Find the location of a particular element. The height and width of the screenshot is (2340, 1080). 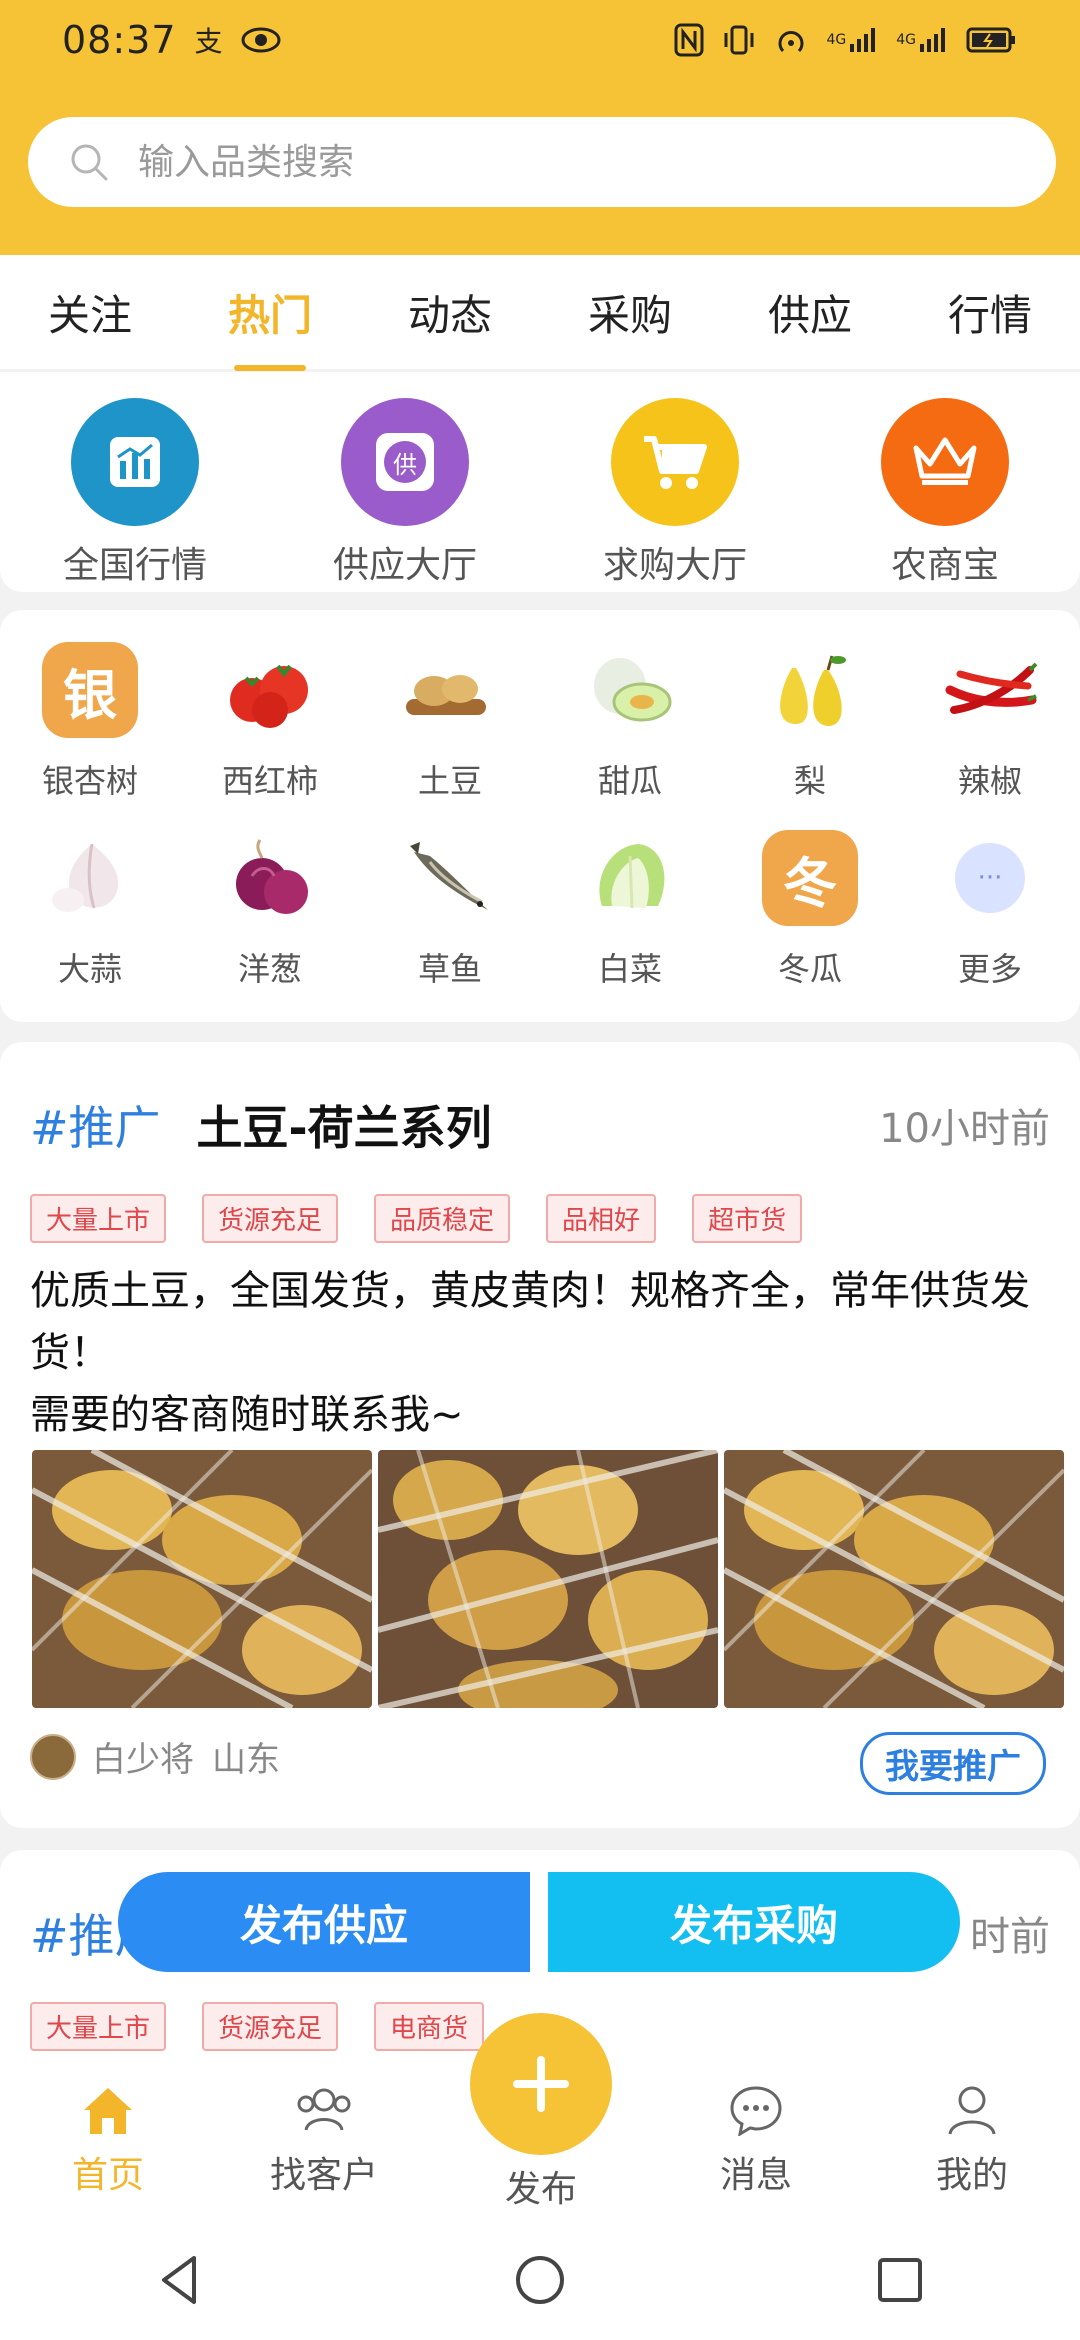

quick-label: 农商宝 is located at coordinates (944, 565).